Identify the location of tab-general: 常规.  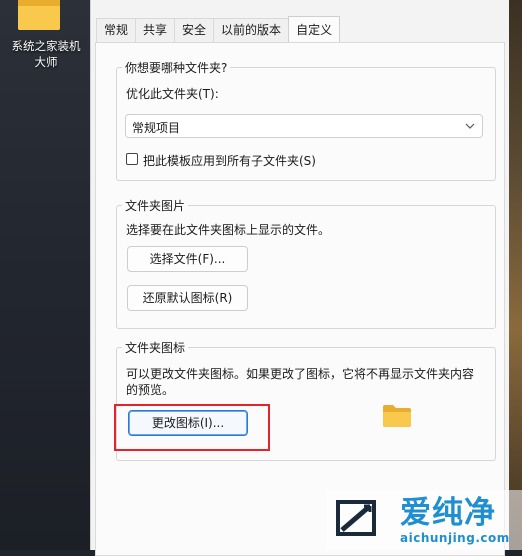
(116, 30).